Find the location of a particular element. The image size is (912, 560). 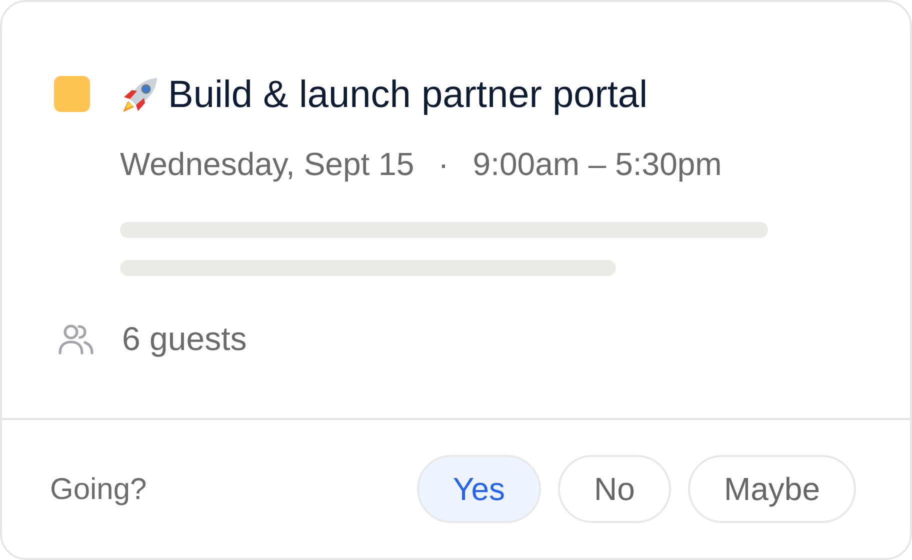

event-title: Build & launch partner portal is located at coordinates (408, 95).